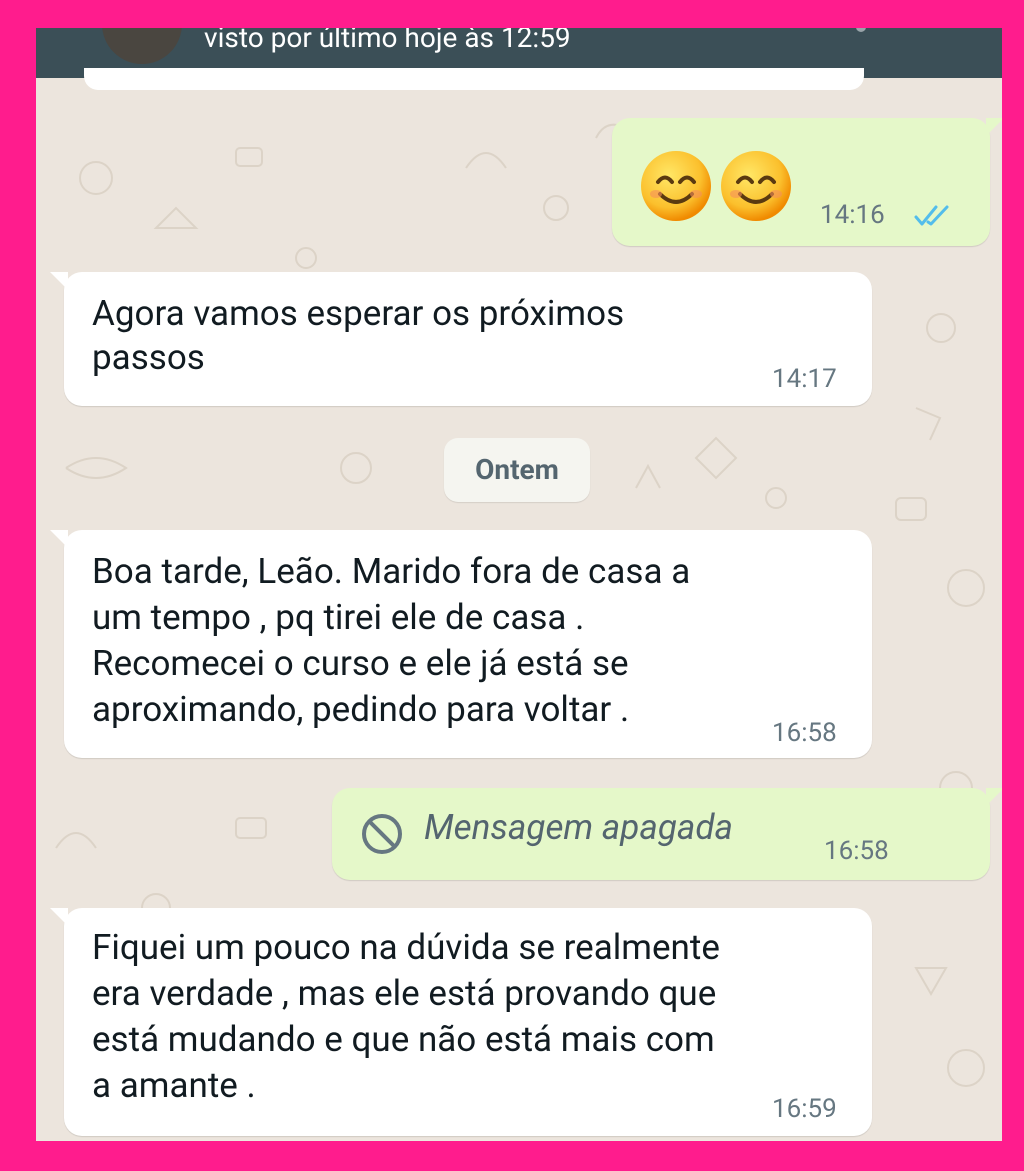  What do you see at coordinates (358, 313) in the screenshot?
I see `message-text-line: Agora vamos esperar os próximos` at bounding box center [358, 313].